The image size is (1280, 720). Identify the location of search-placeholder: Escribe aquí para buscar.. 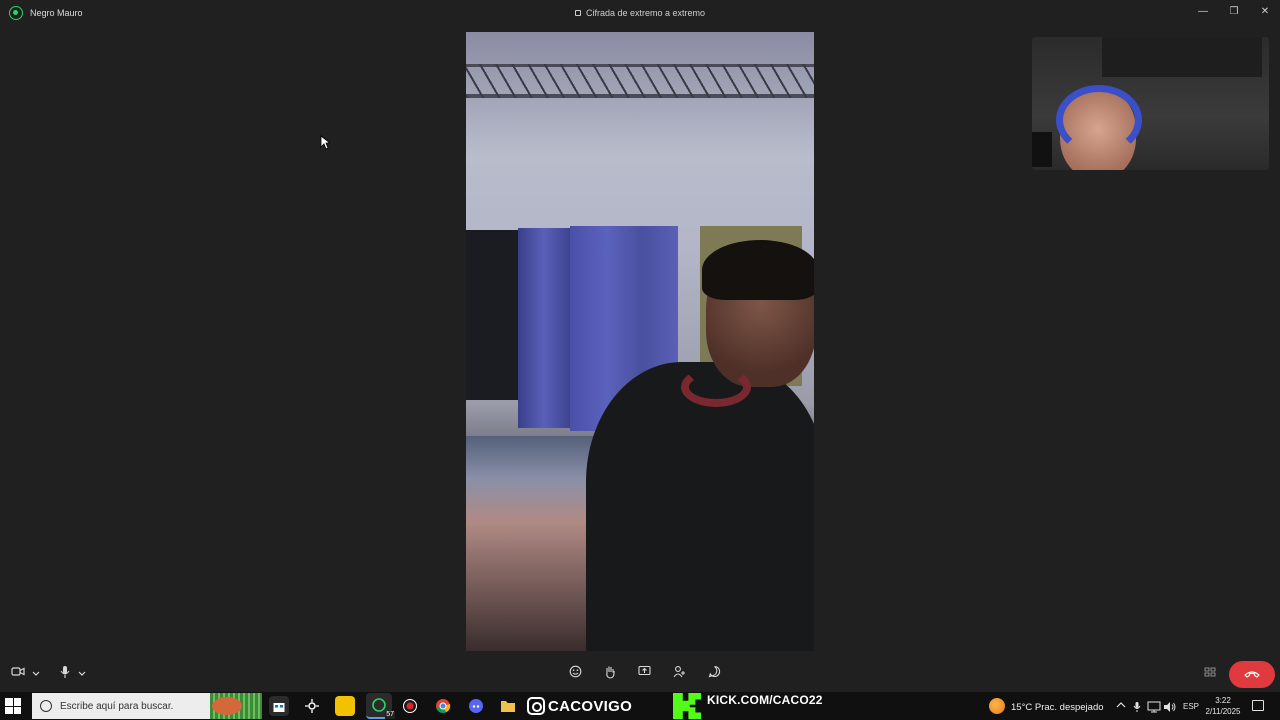
(117, 706).